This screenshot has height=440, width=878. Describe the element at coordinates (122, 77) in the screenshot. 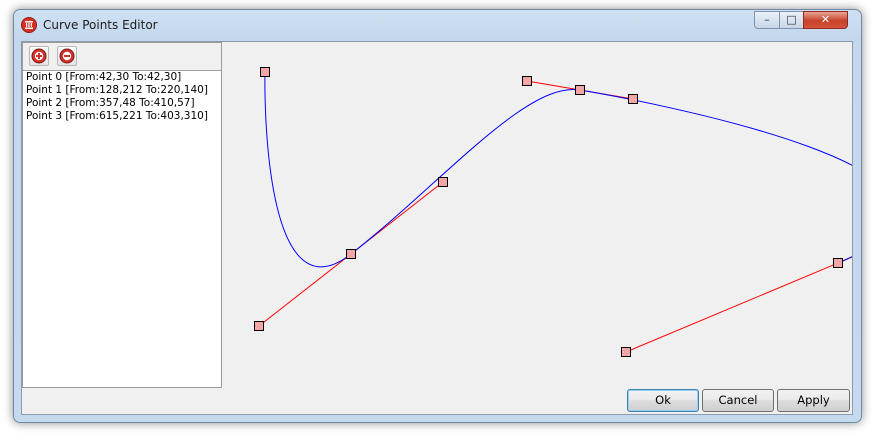

I see `list-item-point-0: Point 0 [From:42,30 To:42,30]` at that location.